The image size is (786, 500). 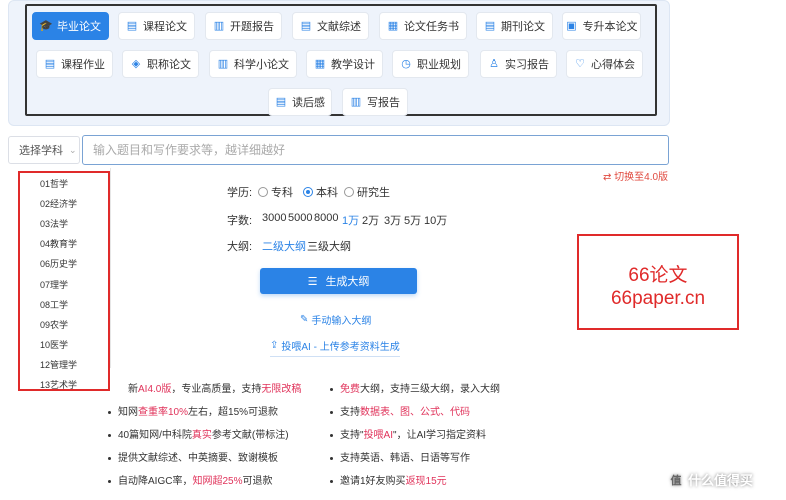 I want to click on feature-text: 提供文献综述、中英摘要、致谢模板, so click(x=198, y=458).